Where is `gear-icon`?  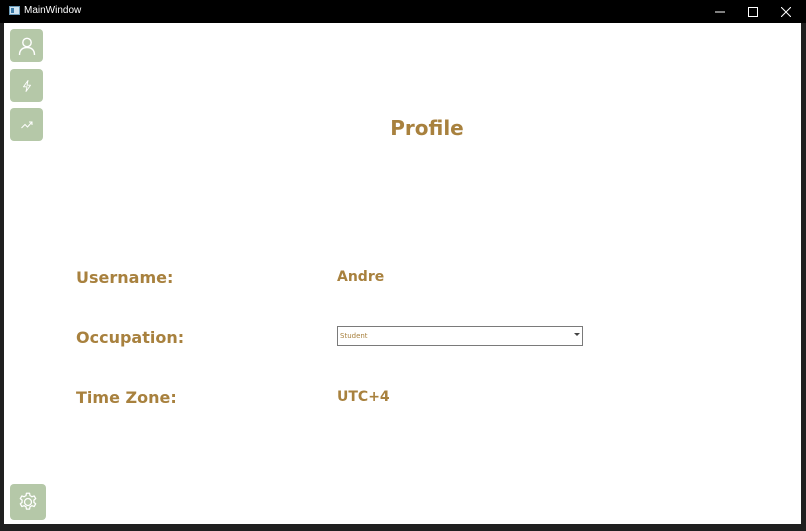
gear-icon is located at coordinates (28, 501).